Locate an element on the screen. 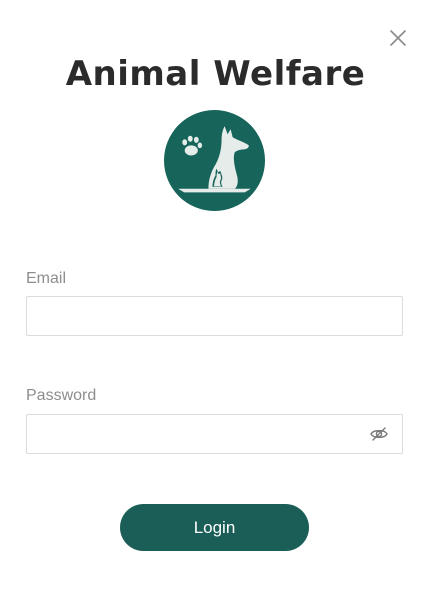  close-icon is located at coordinates (398, 38).